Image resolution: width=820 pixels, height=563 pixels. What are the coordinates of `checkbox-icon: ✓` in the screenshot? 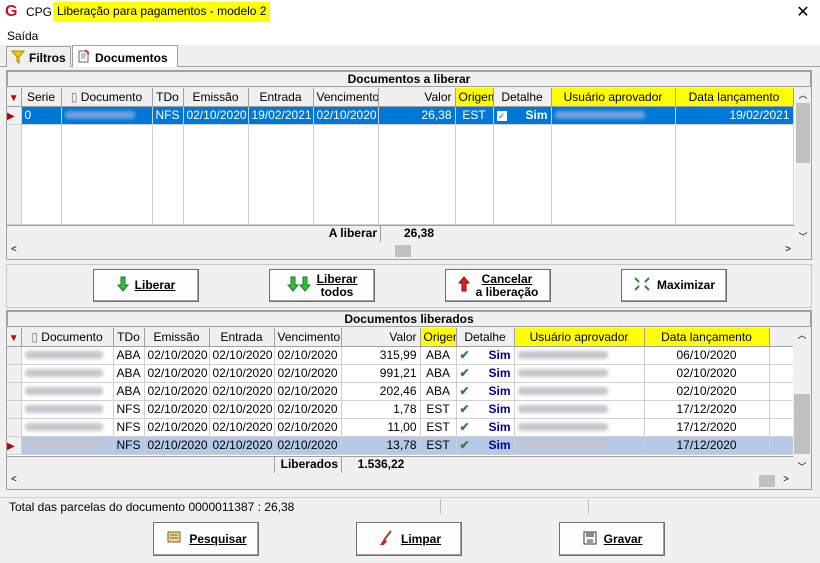 It's located at (501, 116).